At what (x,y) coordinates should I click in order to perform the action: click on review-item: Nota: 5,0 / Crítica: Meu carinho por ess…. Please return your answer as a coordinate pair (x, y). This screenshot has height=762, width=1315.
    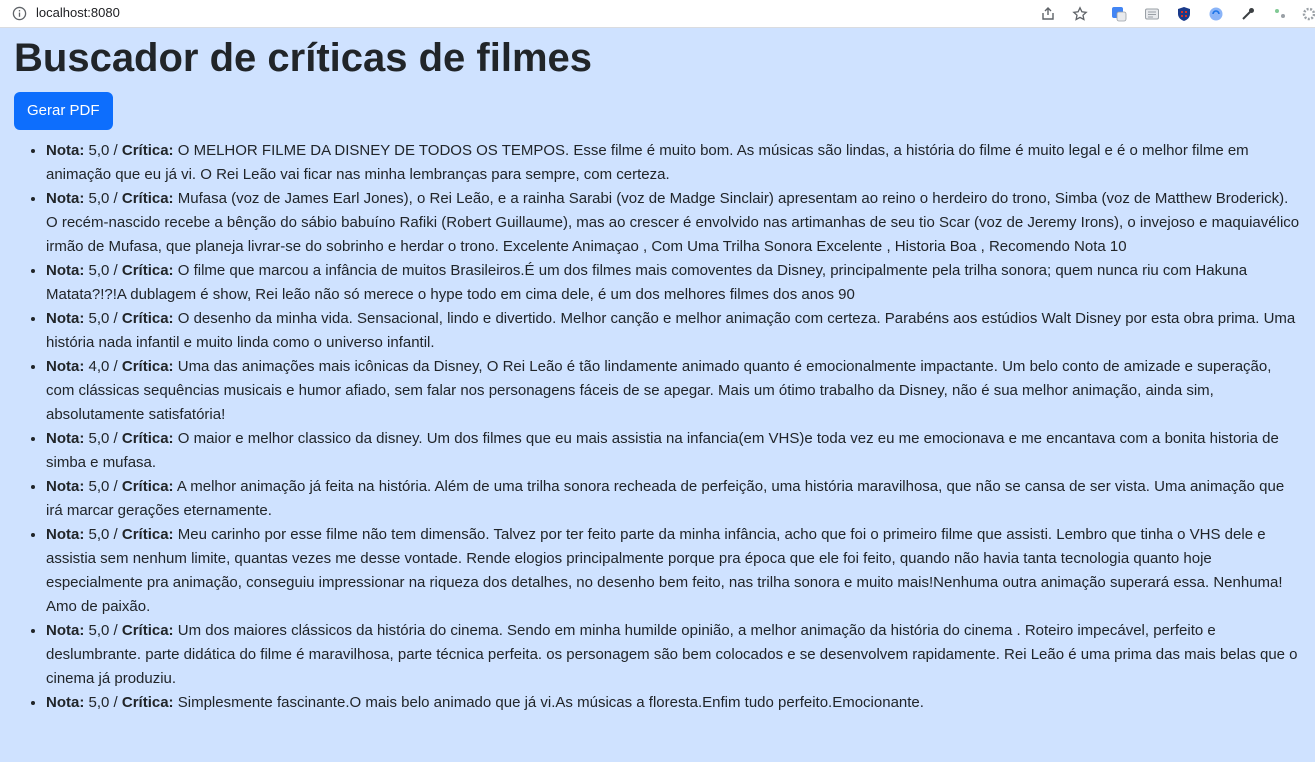
    Looking at the image, I should click on (673, 571).